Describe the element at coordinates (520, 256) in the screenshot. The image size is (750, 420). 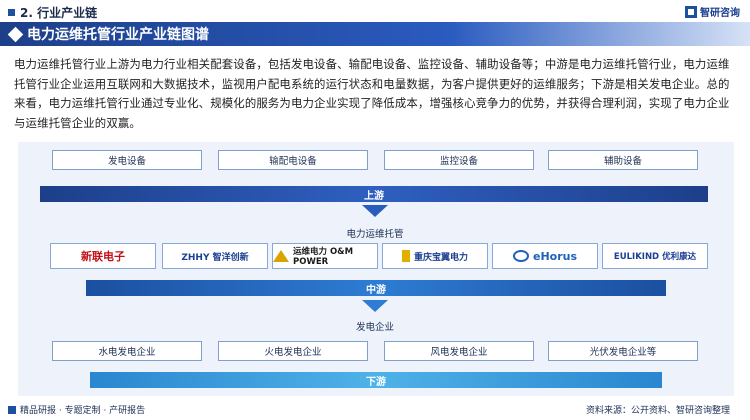
I see `eye-icon` at that location.